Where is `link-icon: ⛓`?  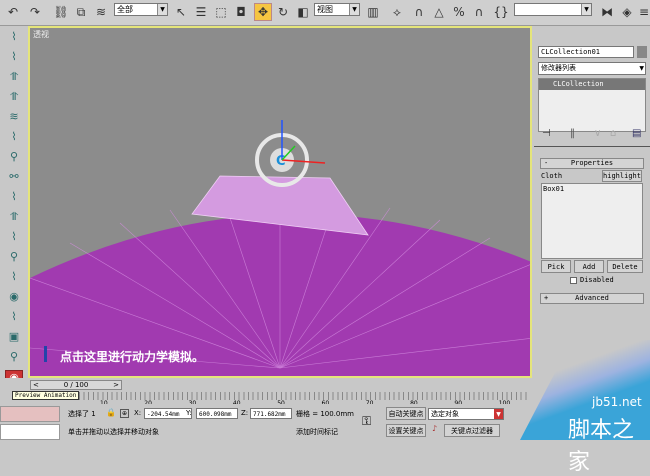
link-icon: ⛓ is located at coordinates (61, 12).